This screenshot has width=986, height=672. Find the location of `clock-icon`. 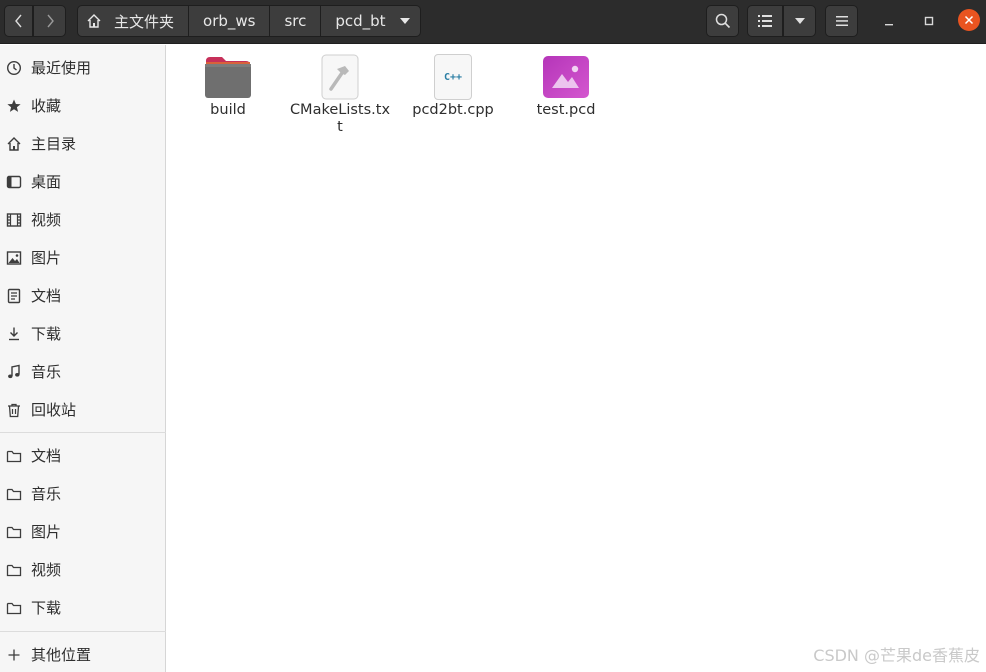

clock-icon is located at coordinates (14, 68).